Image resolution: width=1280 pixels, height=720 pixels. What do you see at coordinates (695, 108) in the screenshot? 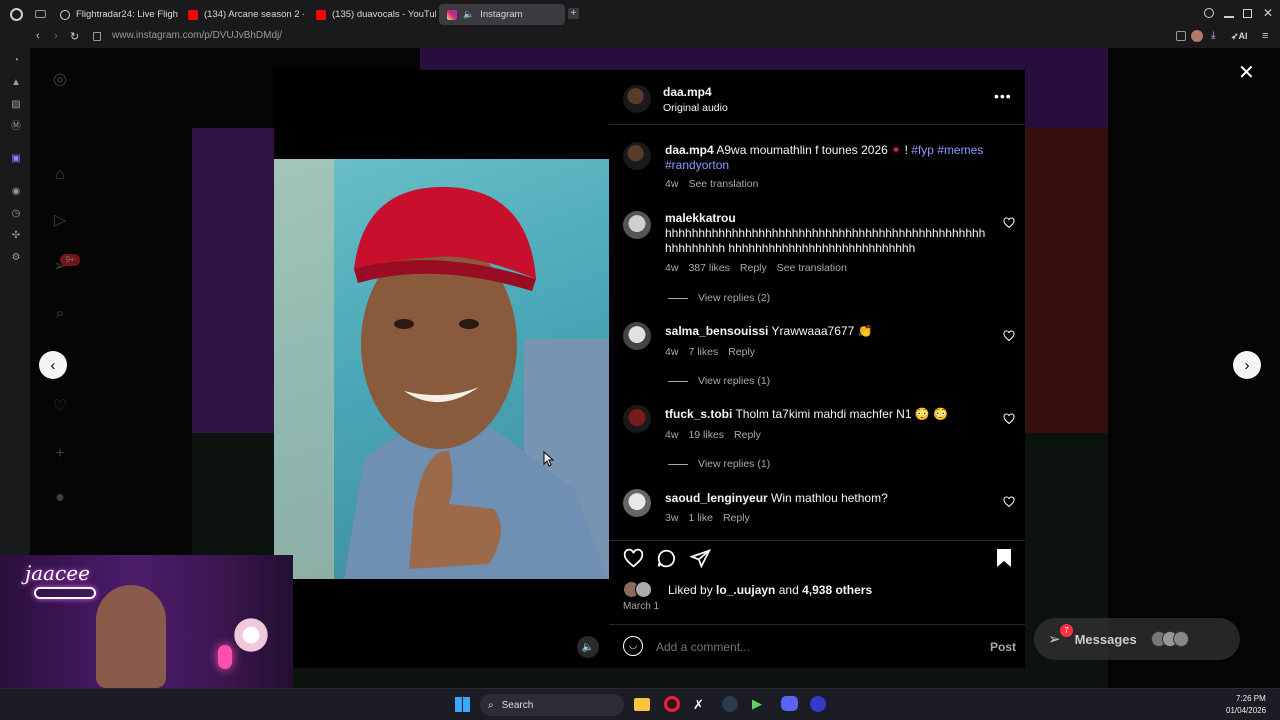
I see `audio-label: Original audio` at bounding box center [695, 108].